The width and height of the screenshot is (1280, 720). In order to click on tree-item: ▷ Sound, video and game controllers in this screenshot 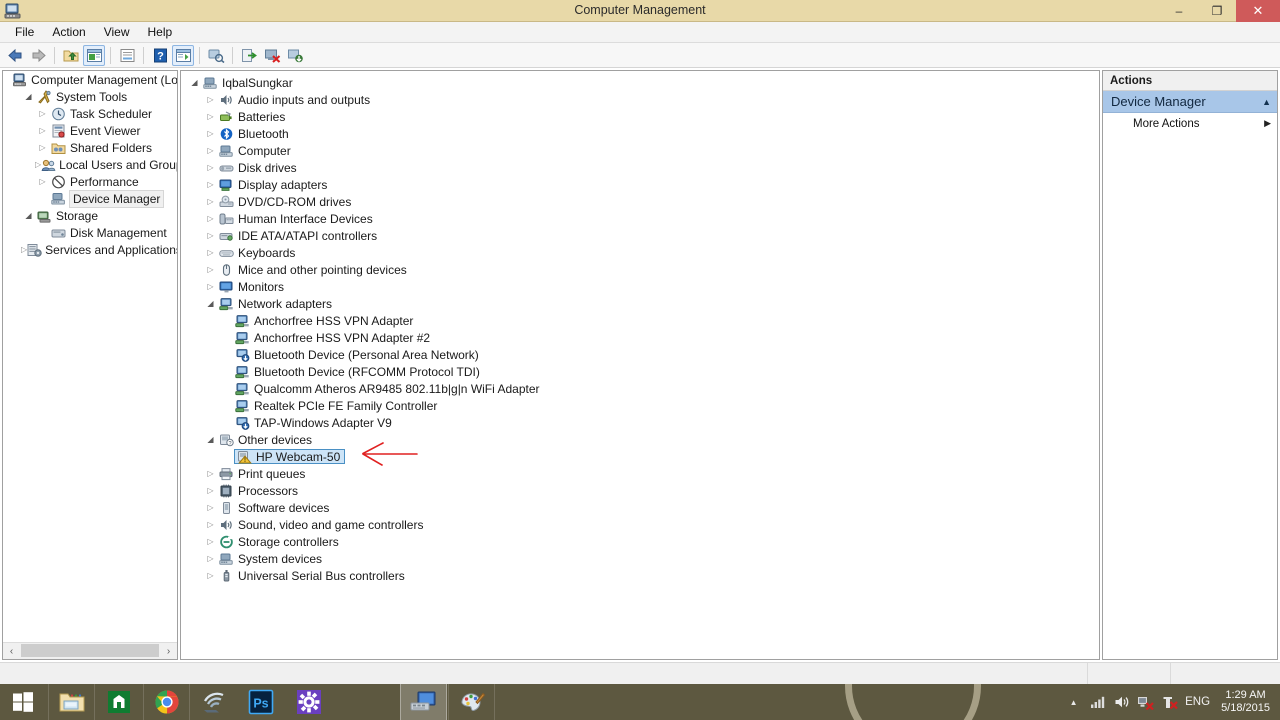, I will do `click(640, 524)`.